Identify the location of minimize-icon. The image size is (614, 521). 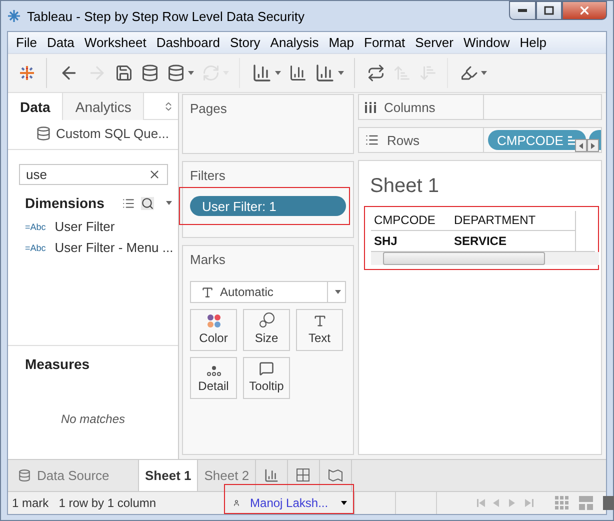
(522, 10).